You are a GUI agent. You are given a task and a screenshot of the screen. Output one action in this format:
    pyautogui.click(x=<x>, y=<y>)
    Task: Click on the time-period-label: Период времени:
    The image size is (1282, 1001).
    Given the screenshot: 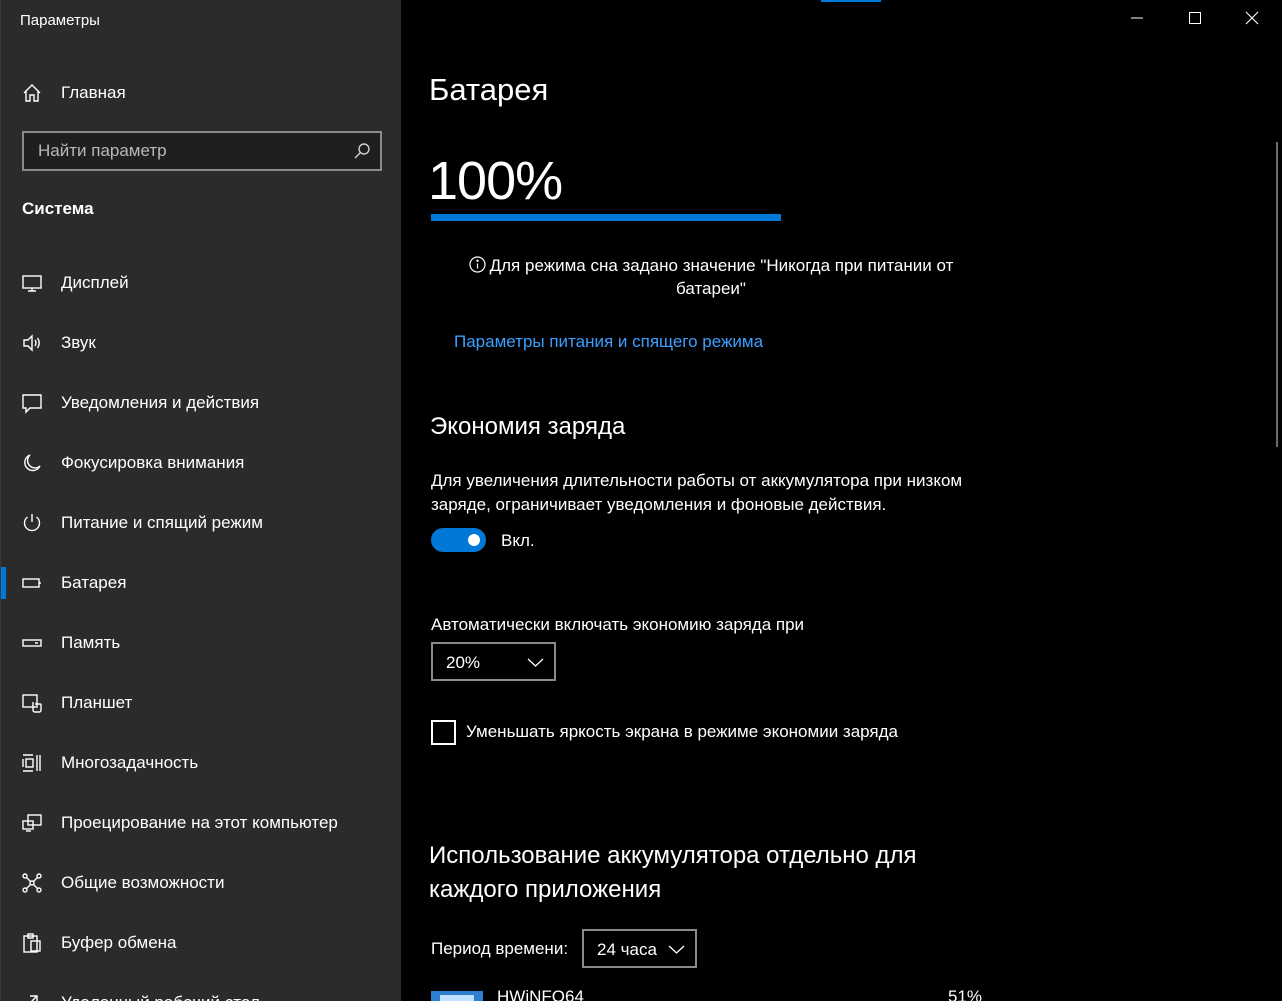 What is the action you would take?
    pyautogui.click(x=500, y=948)
    